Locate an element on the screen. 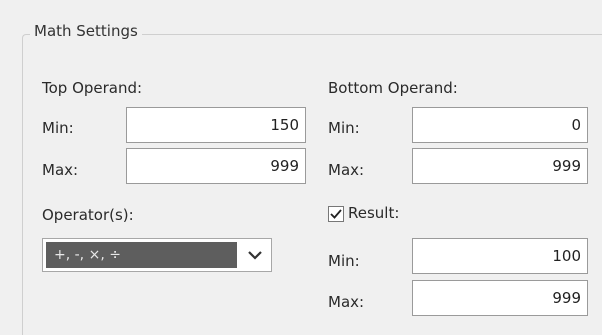 The image size is (602, 335). bottom-max-input is located at coordinates (500, 166).